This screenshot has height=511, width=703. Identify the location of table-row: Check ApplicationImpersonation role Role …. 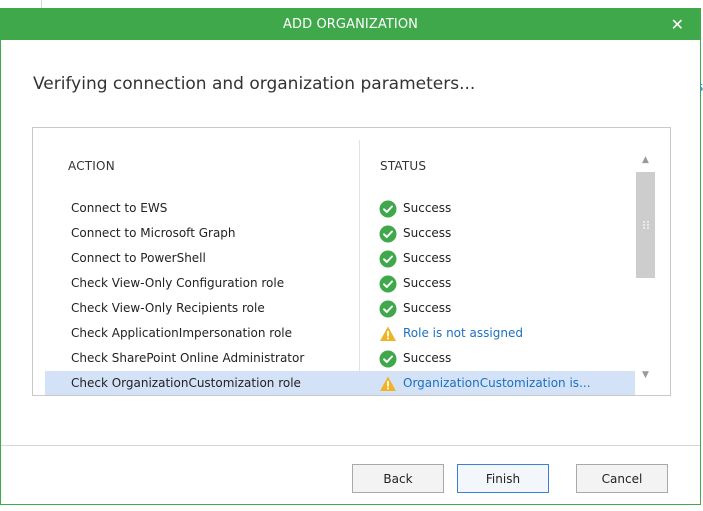
(340, 333).